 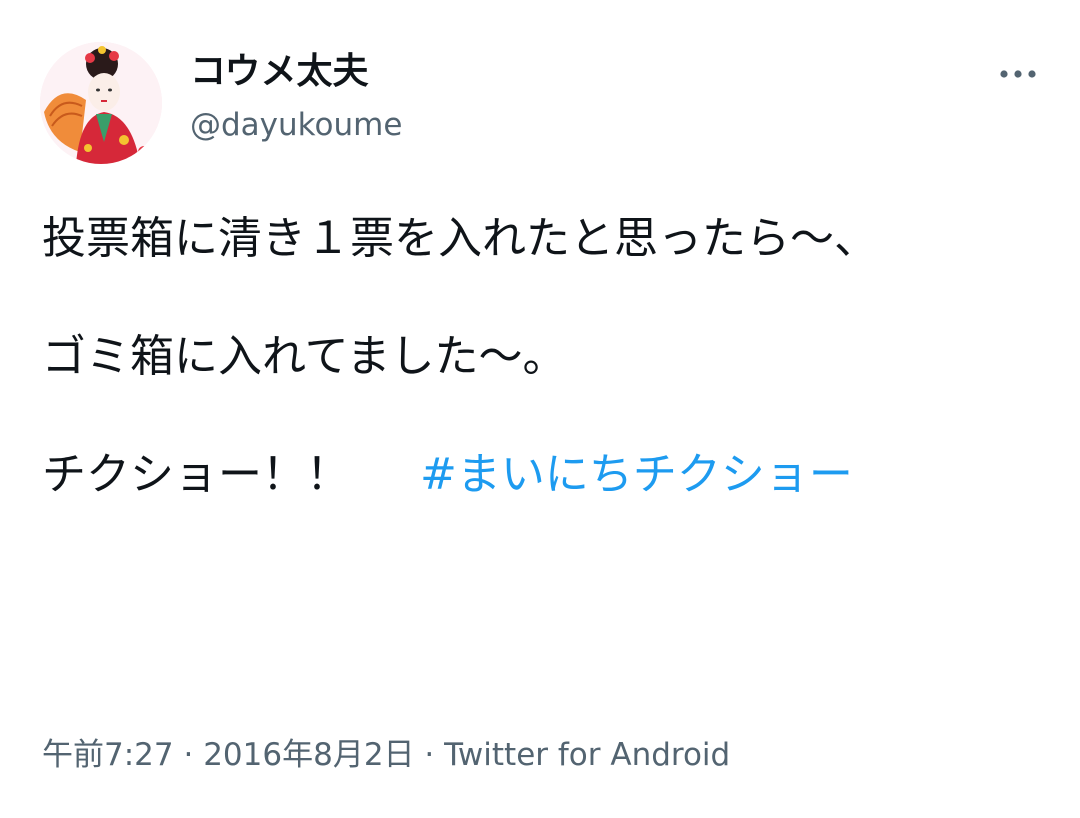 What do you see at coordinates (636, 474) in the screenshot?
I see `hashtag-link: #まいにちチクショー` at bounding box center [636, 474].